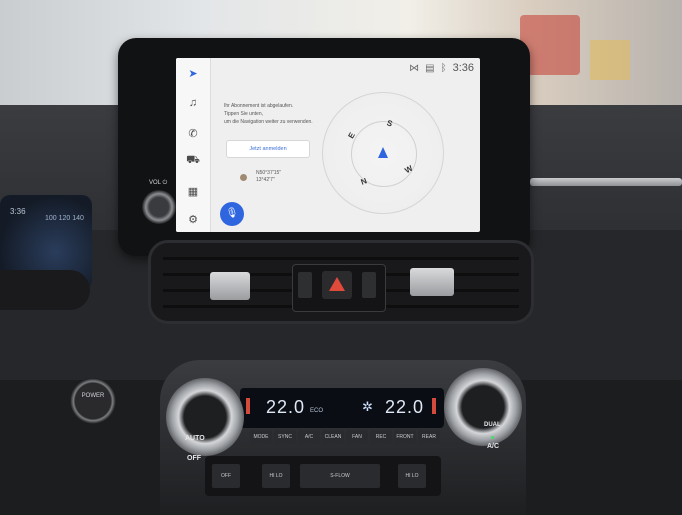 The image size is (682, 515). Describe the element at coordinates (369, 285) in the screenshot. I see `vent-toggle-right` at that location.